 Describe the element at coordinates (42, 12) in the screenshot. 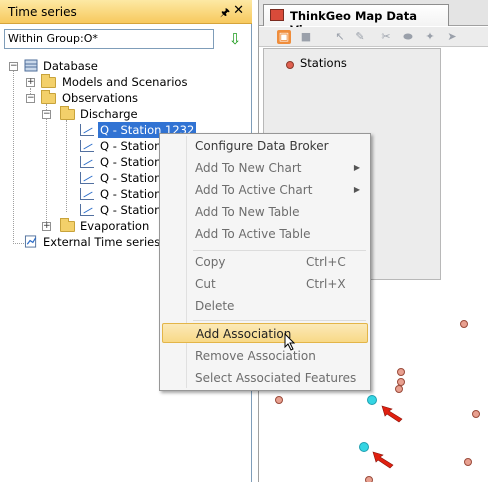

I see `panel-title: Time series` at that location.